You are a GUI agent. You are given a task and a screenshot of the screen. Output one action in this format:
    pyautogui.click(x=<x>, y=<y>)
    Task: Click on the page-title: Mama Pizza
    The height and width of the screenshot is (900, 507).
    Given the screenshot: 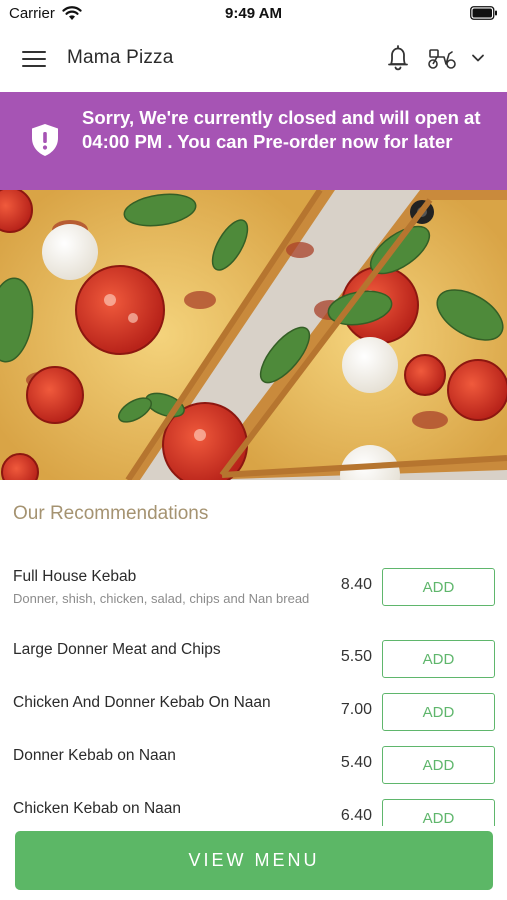 What is the action you would take?
    pyautogui.click(x=120, y=57)
    